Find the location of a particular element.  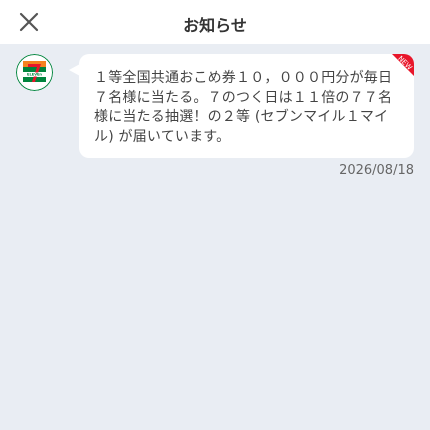

seven-eleven-logo-icon: ELEVEn is located at coordinates (34, 72).